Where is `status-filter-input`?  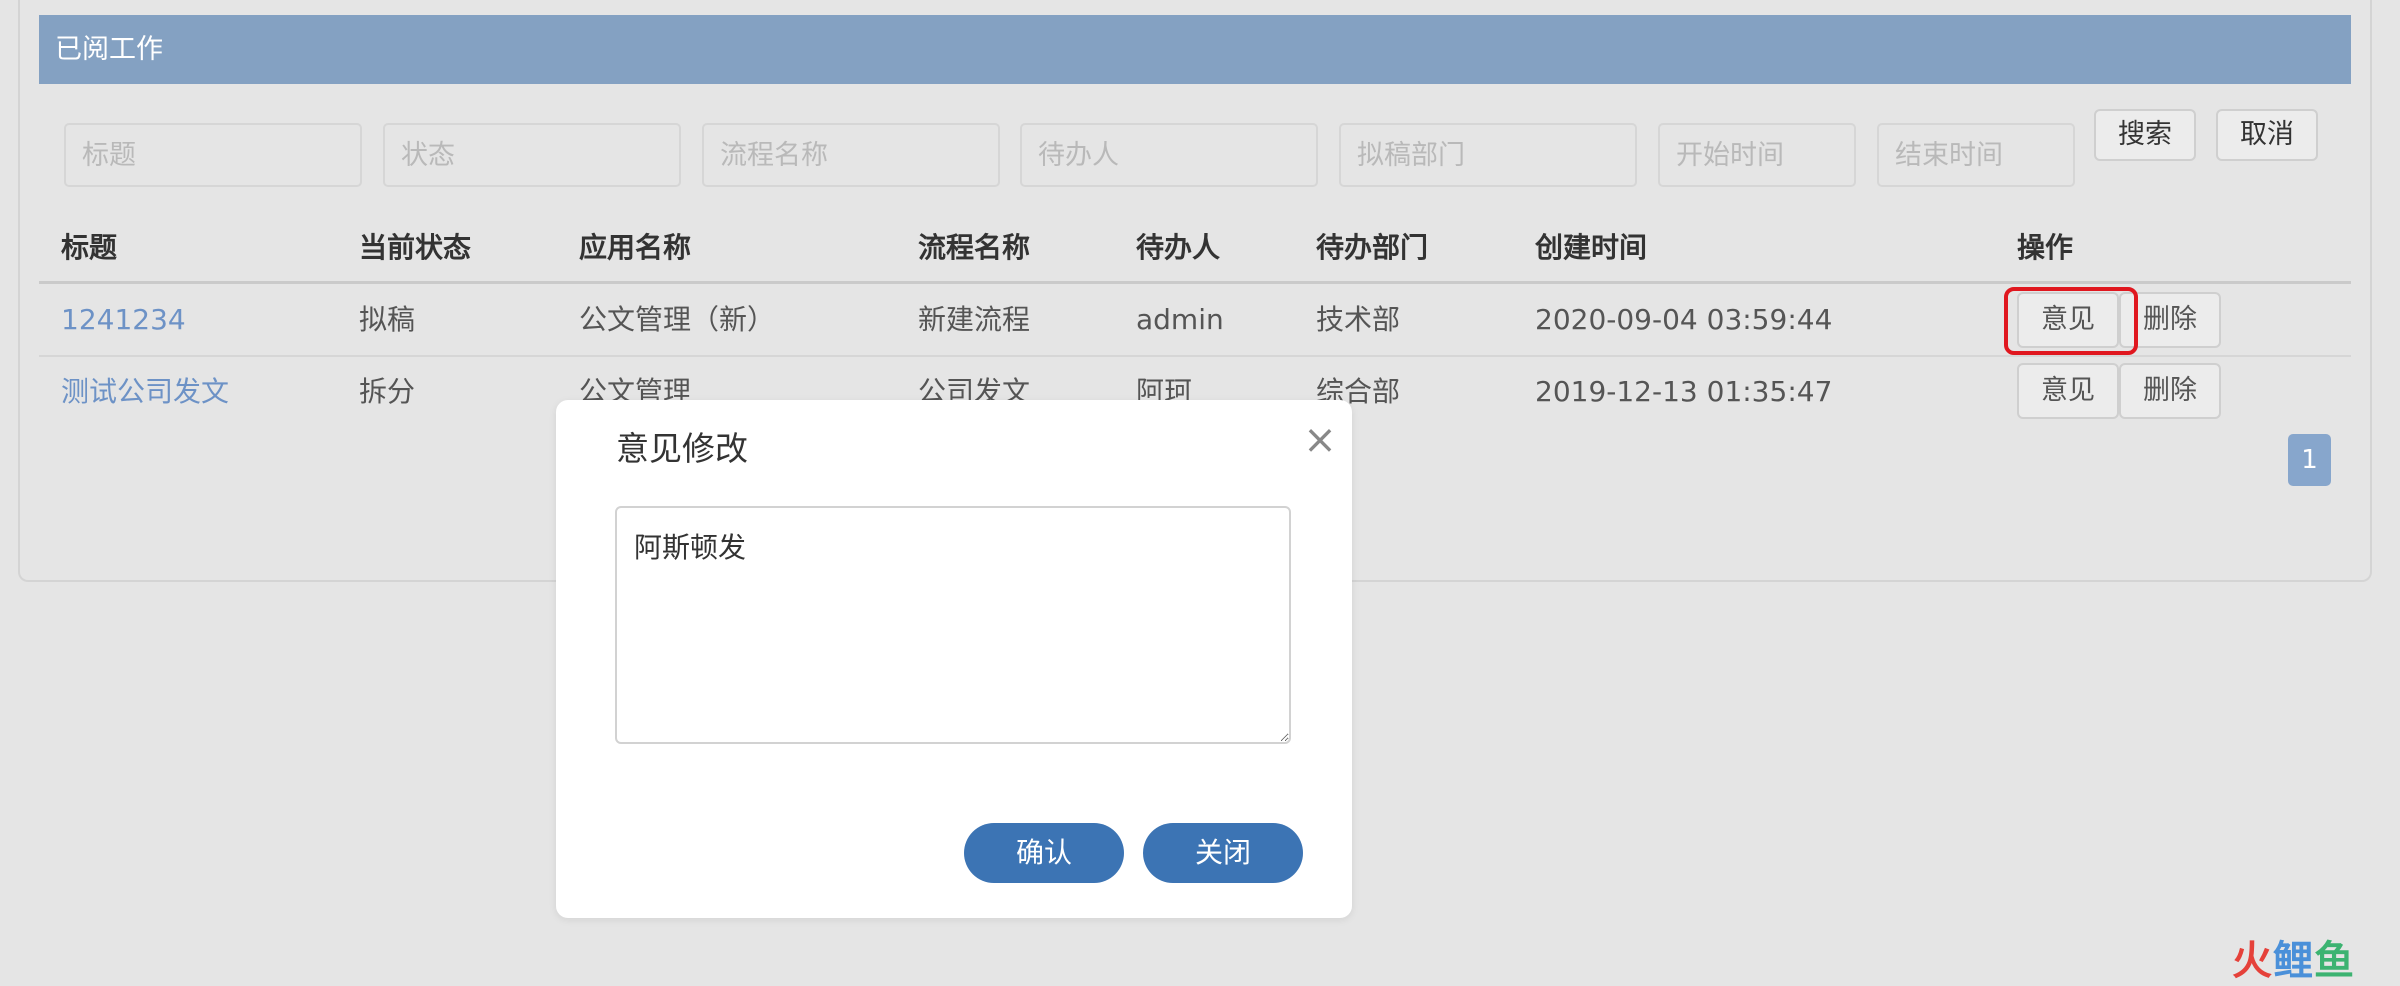
status-filter-input is located at coordinates (532, 155).